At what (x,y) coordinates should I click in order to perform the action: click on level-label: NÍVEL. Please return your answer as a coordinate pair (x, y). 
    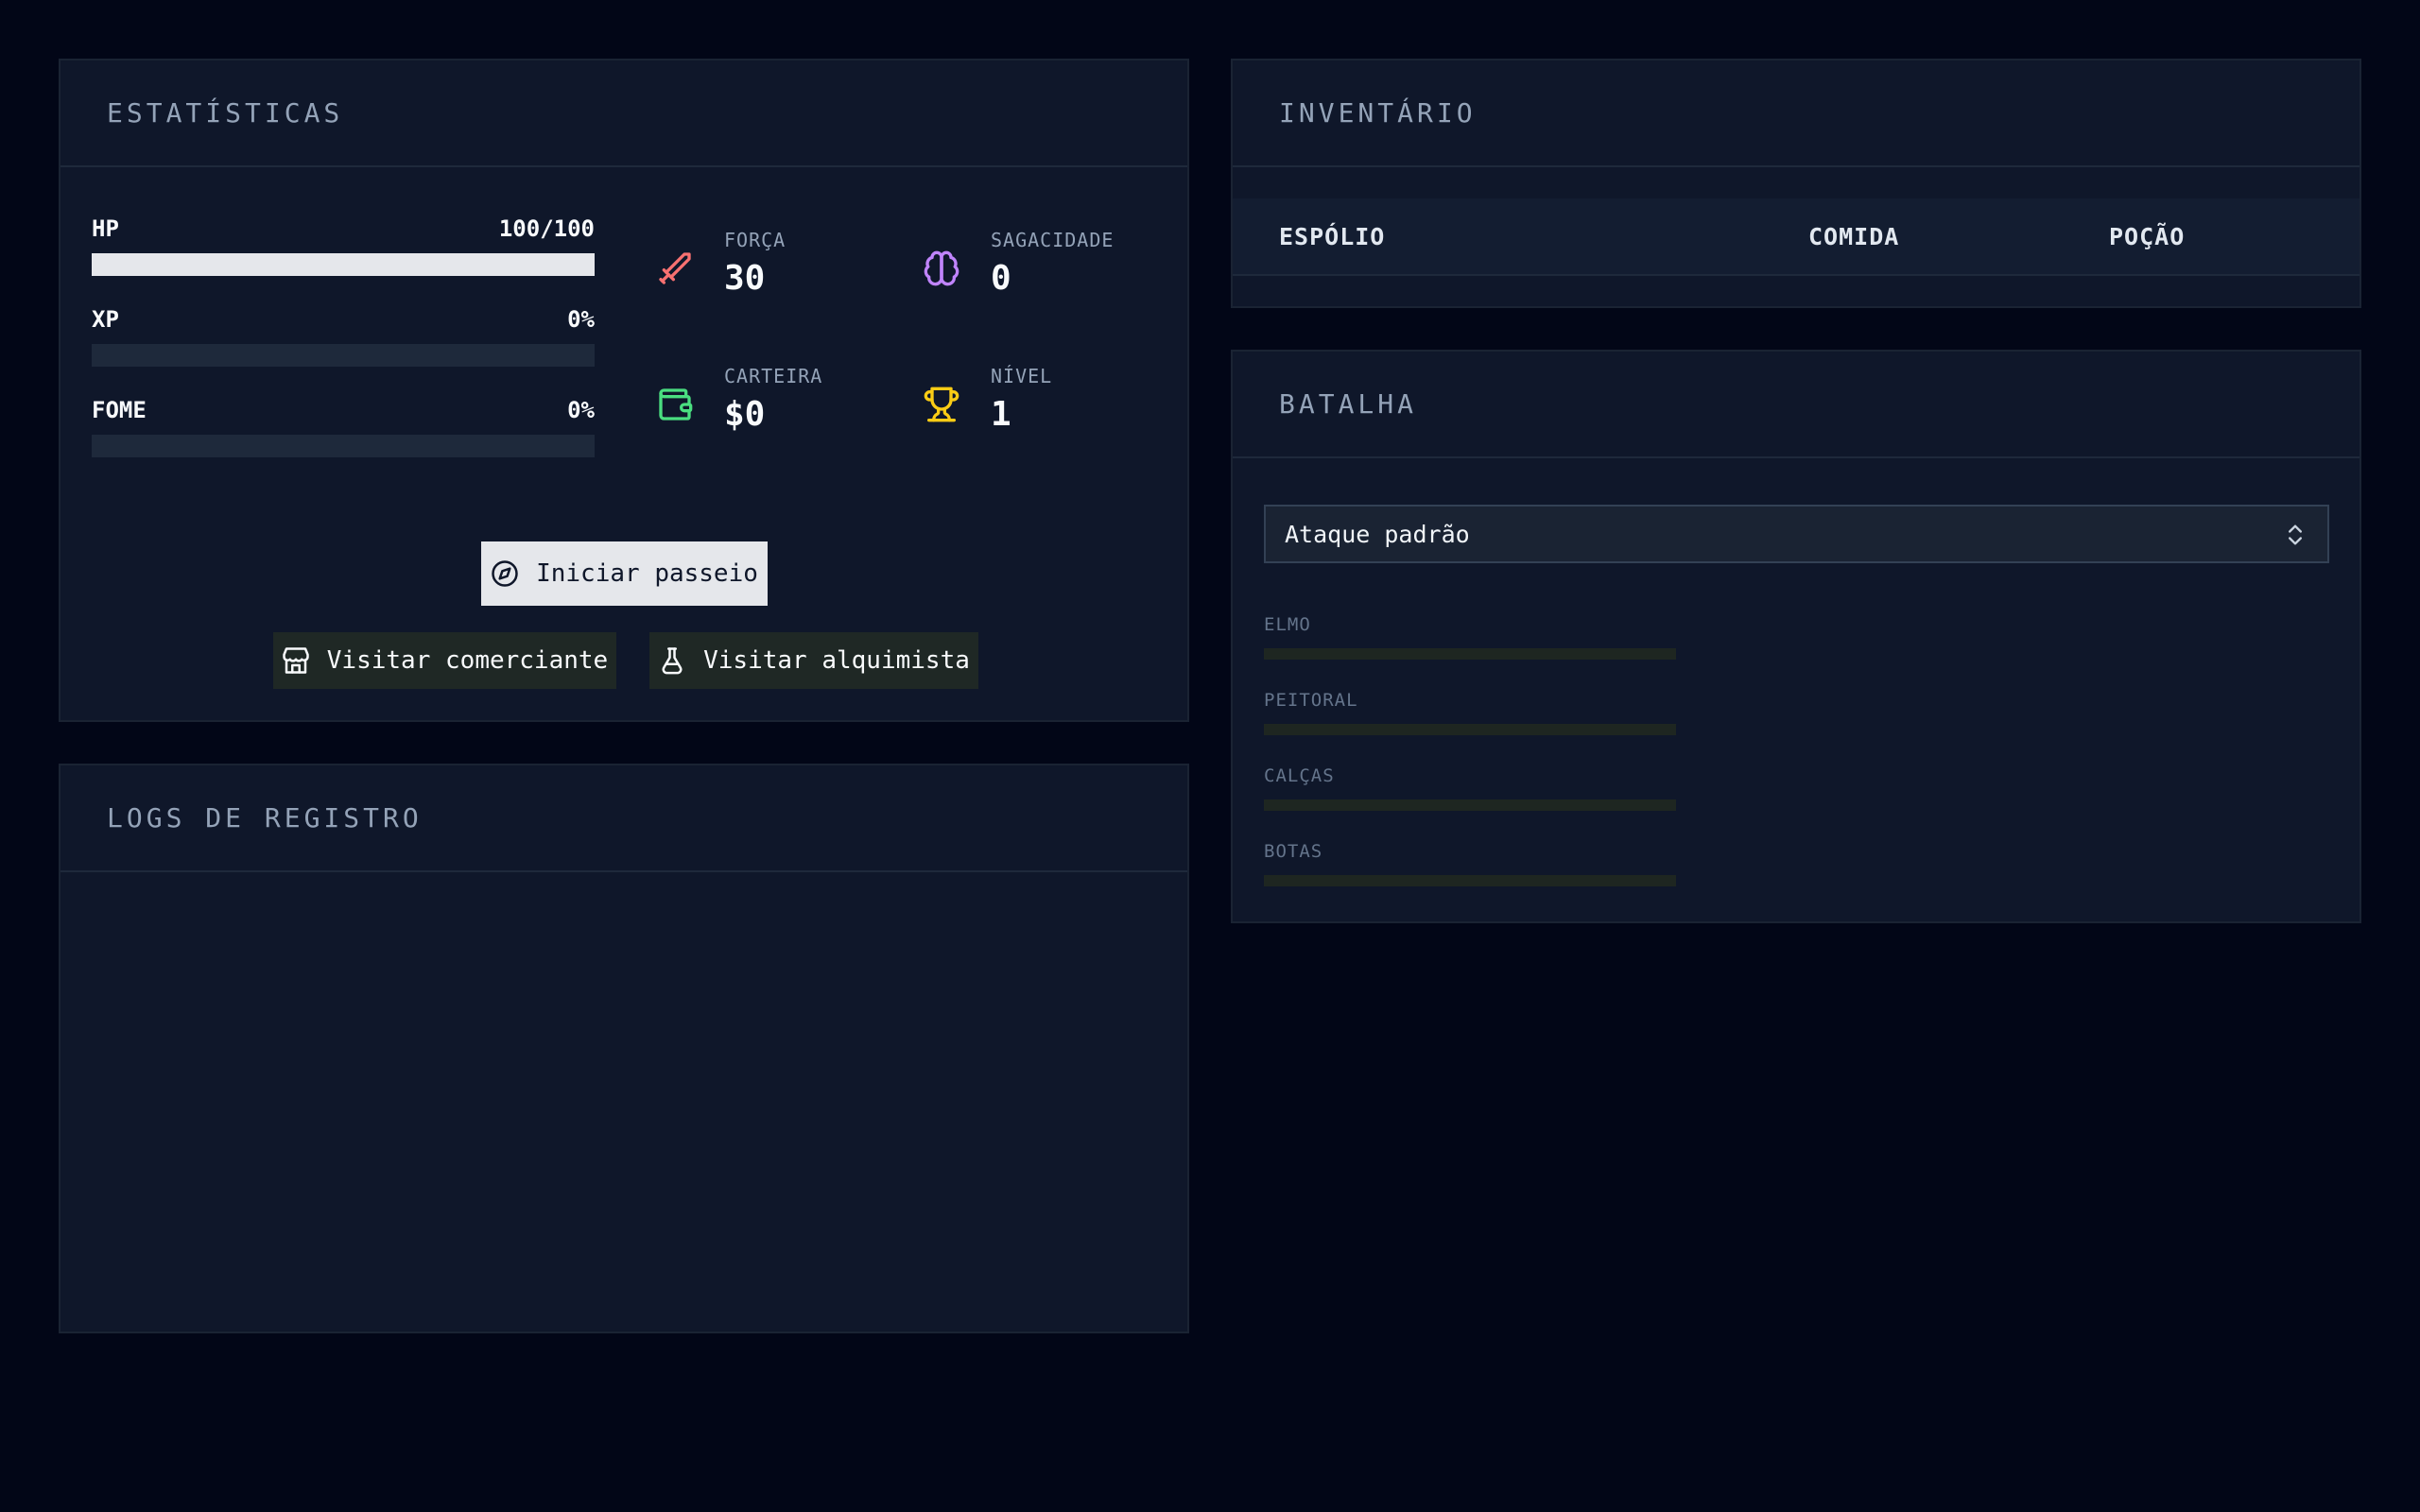
    Looking at the image, I should click on (1022, 376).